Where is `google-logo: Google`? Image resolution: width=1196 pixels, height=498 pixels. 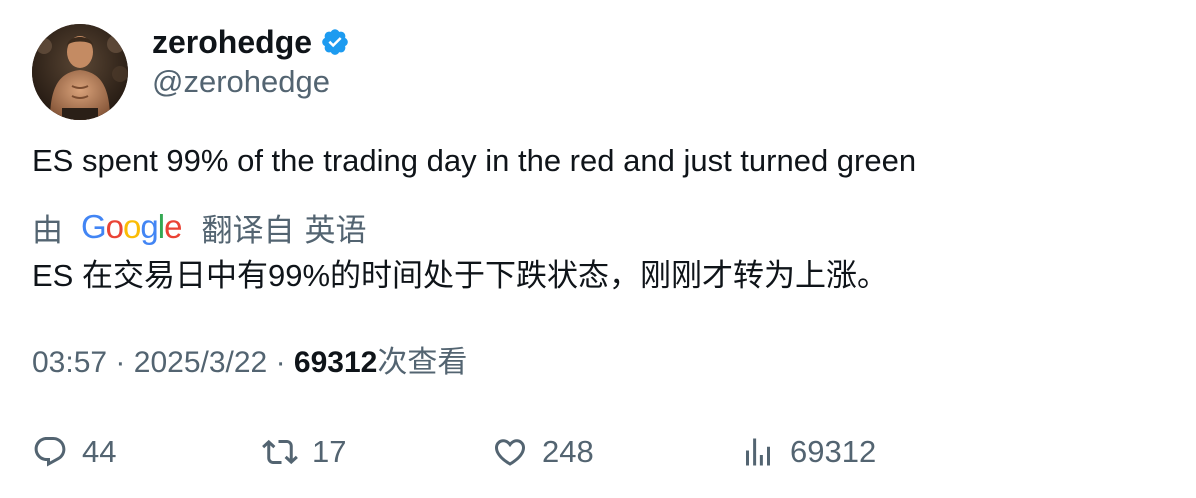
google-logo: Google is located at coordinates (131, 227).